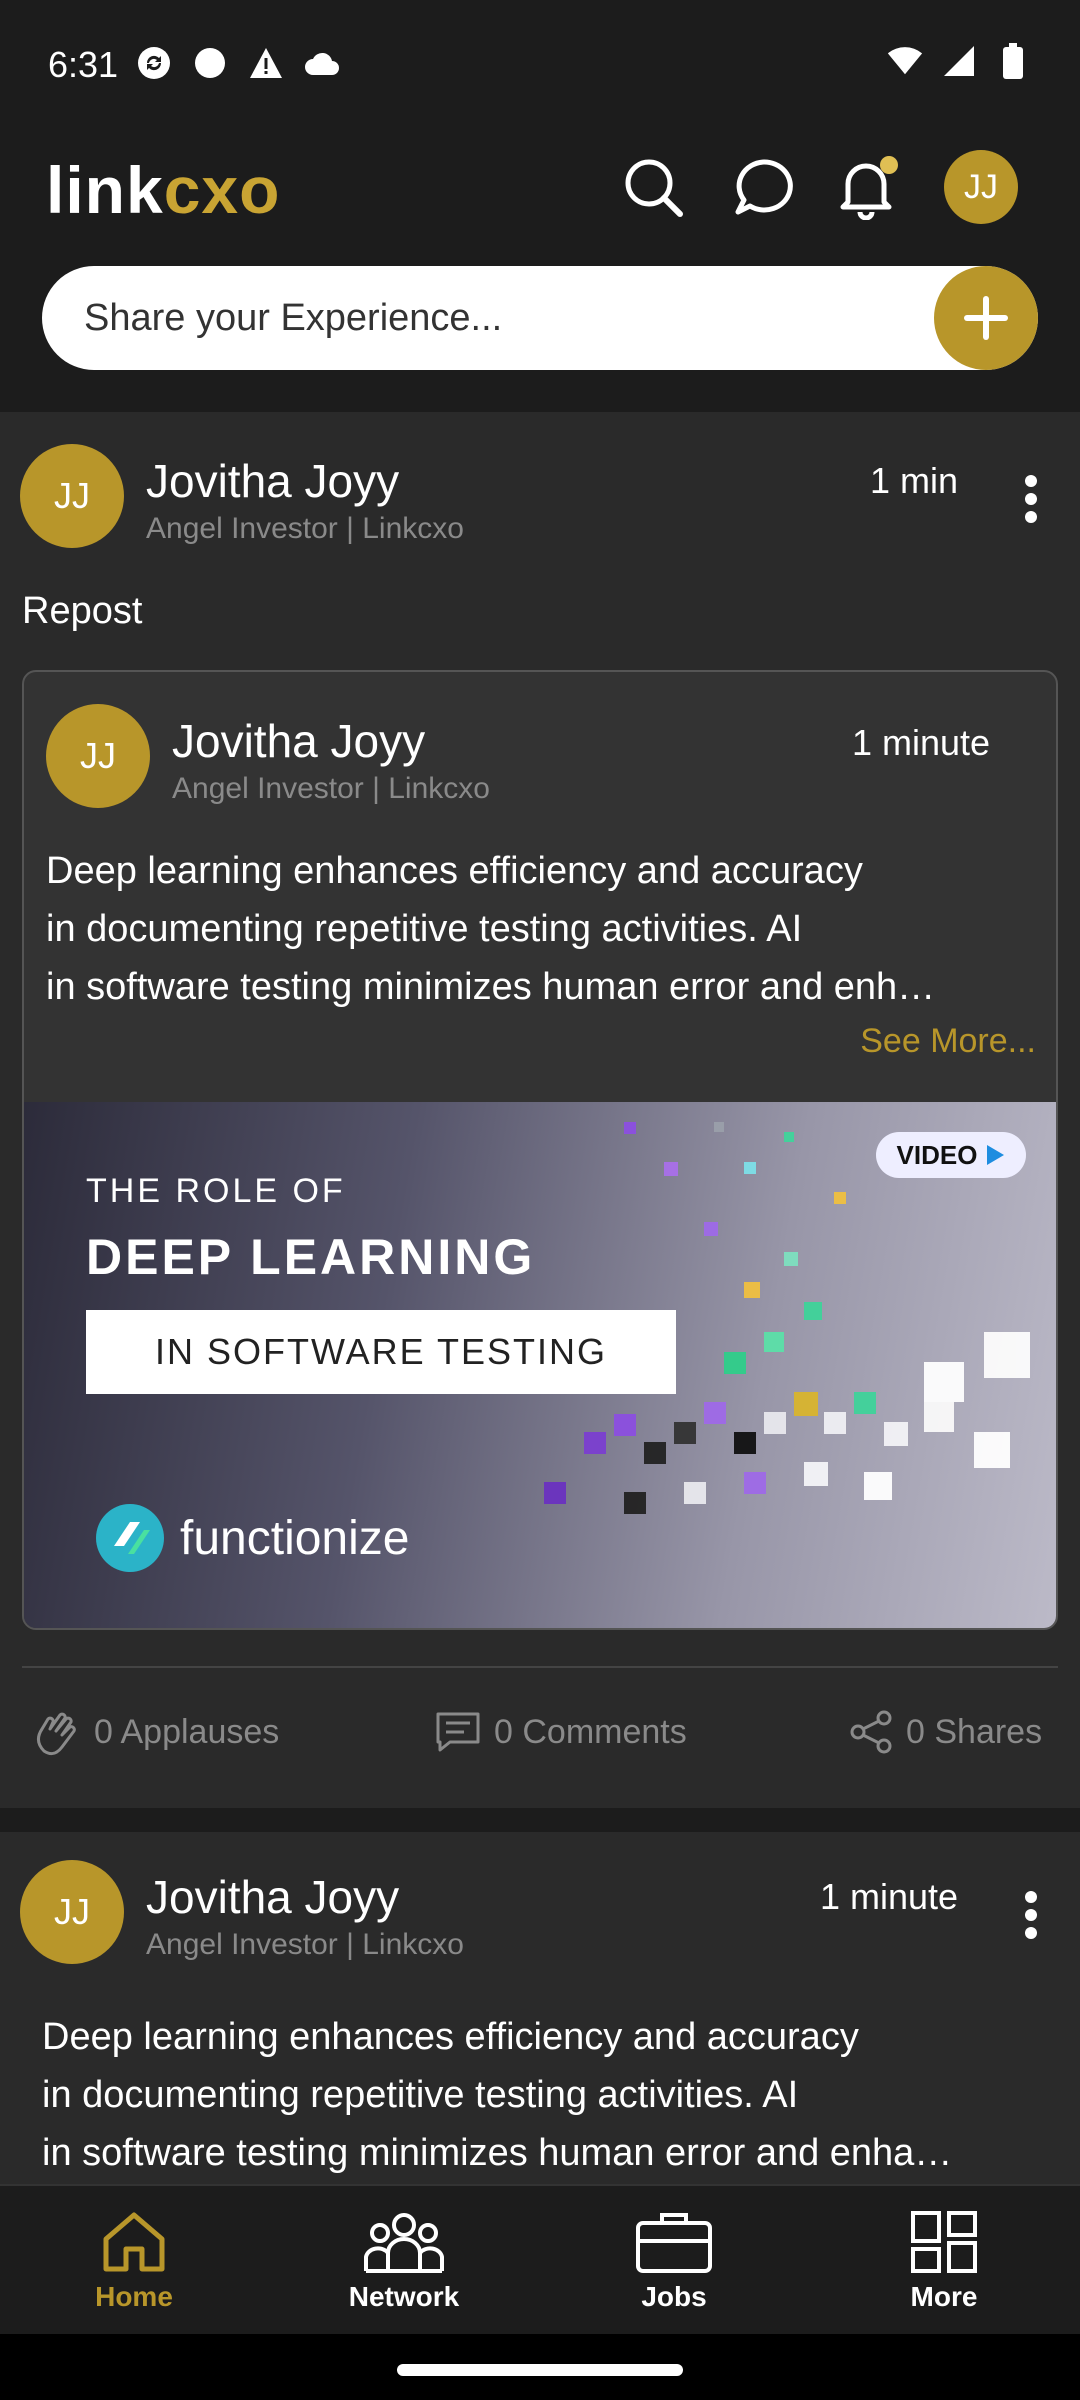 This screenshot has width=1080, height=2400. I want to click on app-header: linkcxo JJ, so click(540, 270).